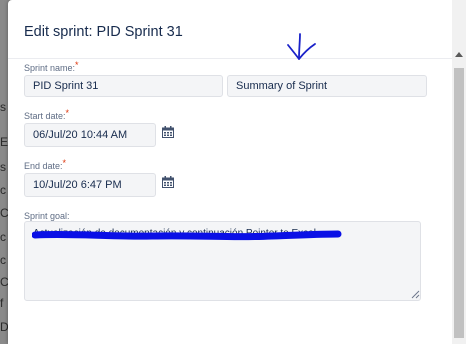 The height and width of the screenshot is (344, 466). I want to click on start-date-value: 06/Jul/20 10:44 AM, so click(80, 135).